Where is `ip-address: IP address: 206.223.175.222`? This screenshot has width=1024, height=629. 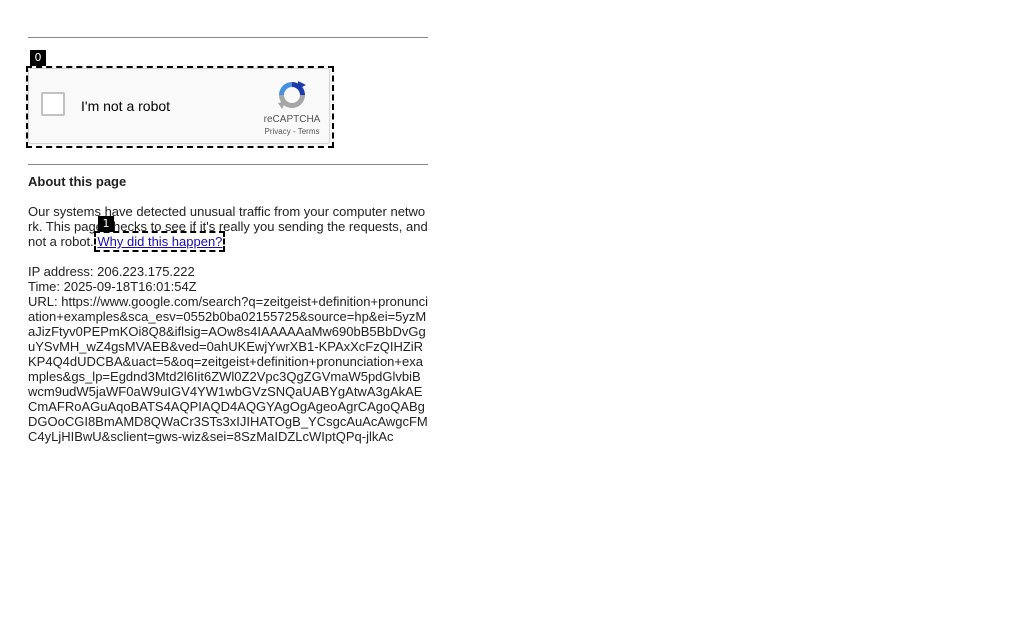
ip-address: IP address: 206.223.175.222 is located at coordinates (111, 271).